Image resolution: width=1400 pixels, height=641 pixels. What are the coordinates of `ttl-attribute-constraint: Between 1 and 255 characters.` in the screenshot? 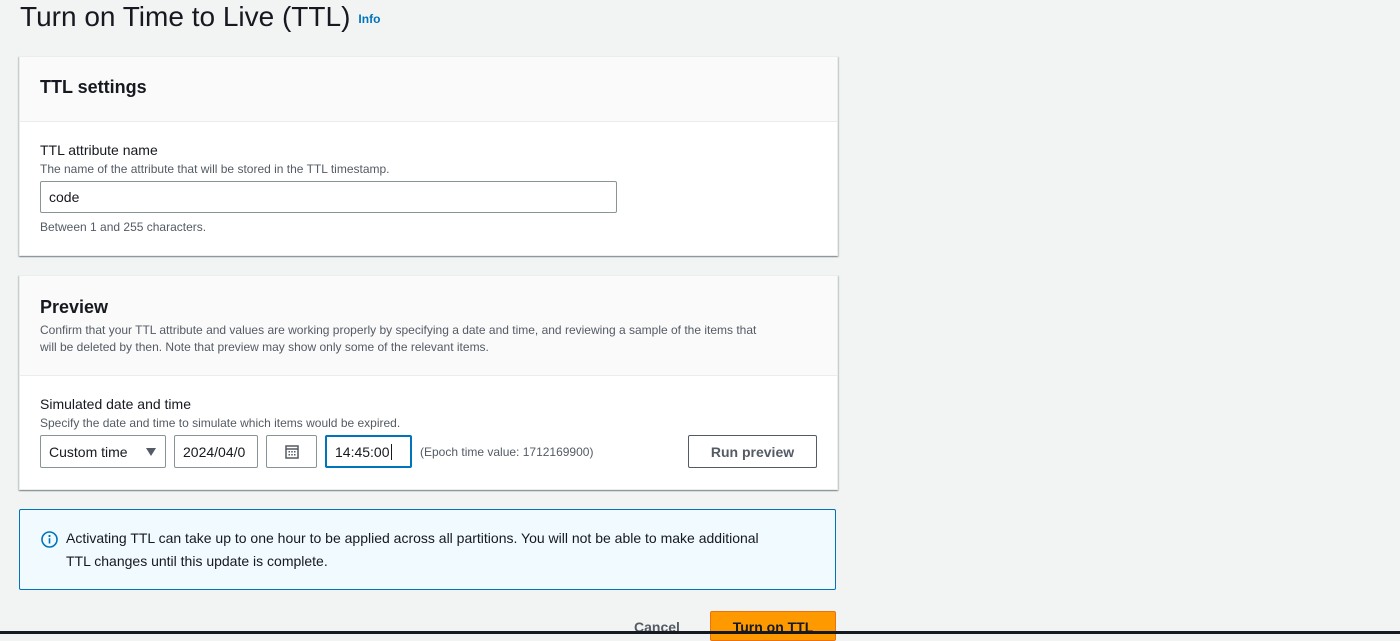 It's located at (123, 227).